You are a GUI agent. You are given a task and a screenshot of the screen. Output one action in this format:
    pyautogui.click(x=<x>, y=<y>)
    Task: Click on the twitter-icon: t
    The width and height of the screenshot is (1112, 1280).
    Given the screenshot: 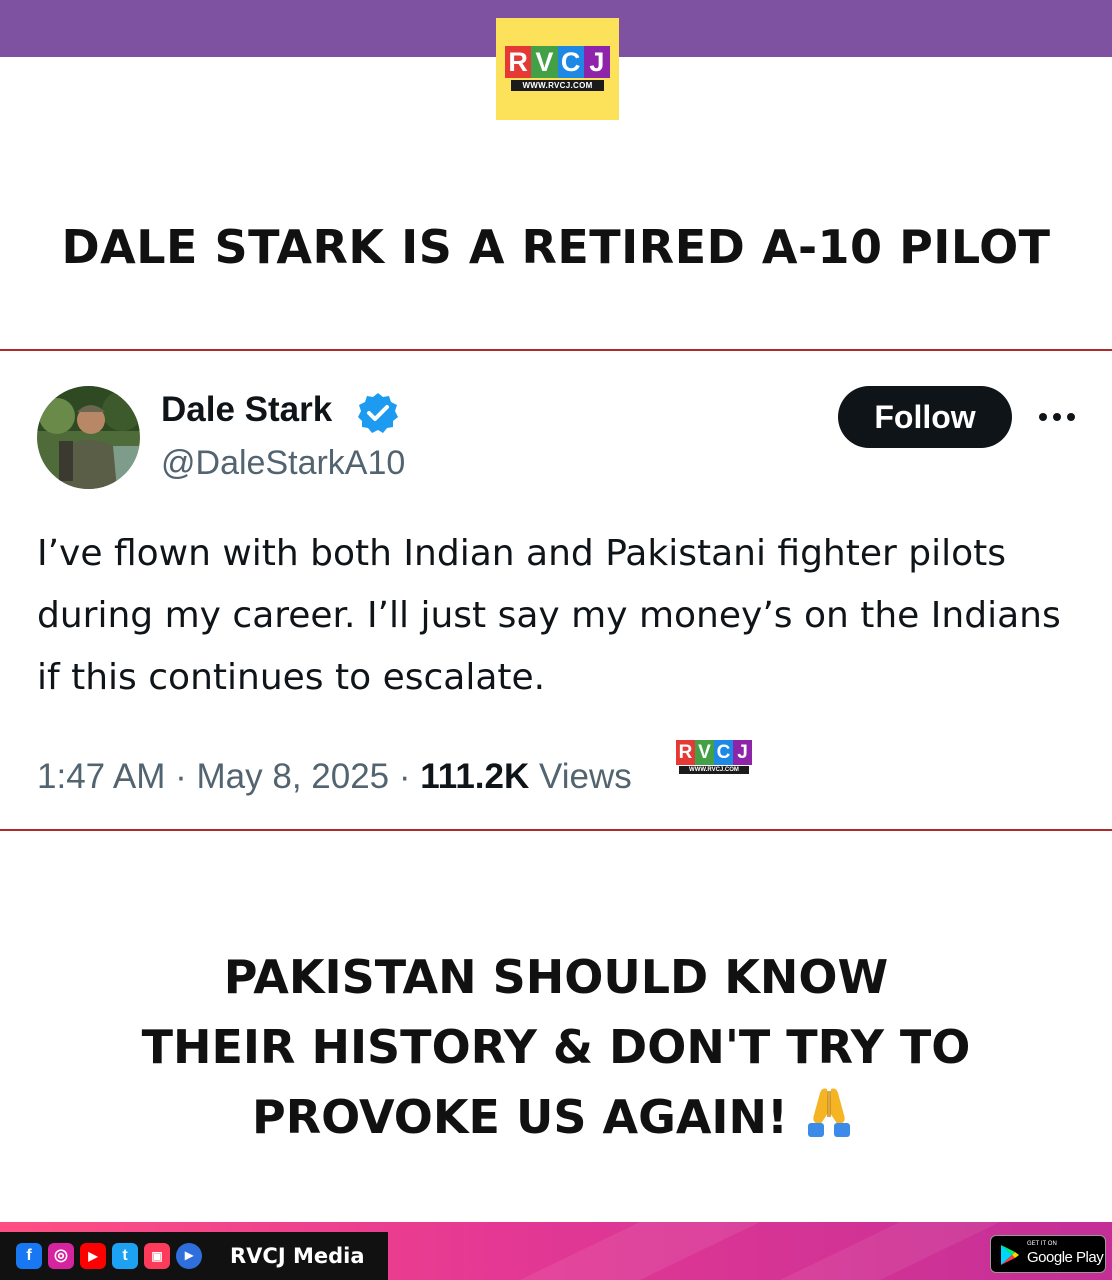 What is the action you would take?
    pyautogui.click(x=125, y=1256)
    